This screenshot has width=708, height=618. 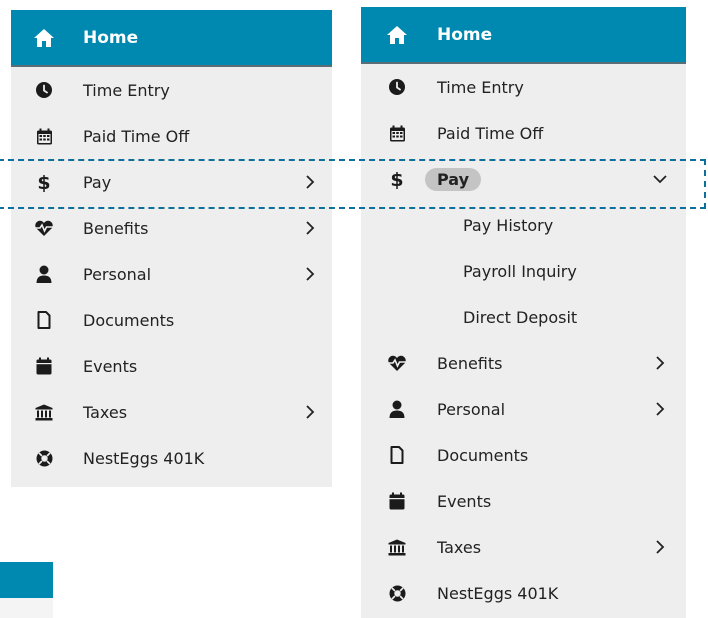 What do you see at coordinates (660, 179) in the screenshot?
I see `chevron-down-icon` at bounding box center [660, 179].